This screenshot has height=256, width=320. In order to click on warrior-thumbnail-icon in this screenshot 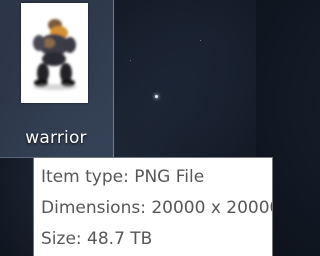, I will do `click(54, 53)`.